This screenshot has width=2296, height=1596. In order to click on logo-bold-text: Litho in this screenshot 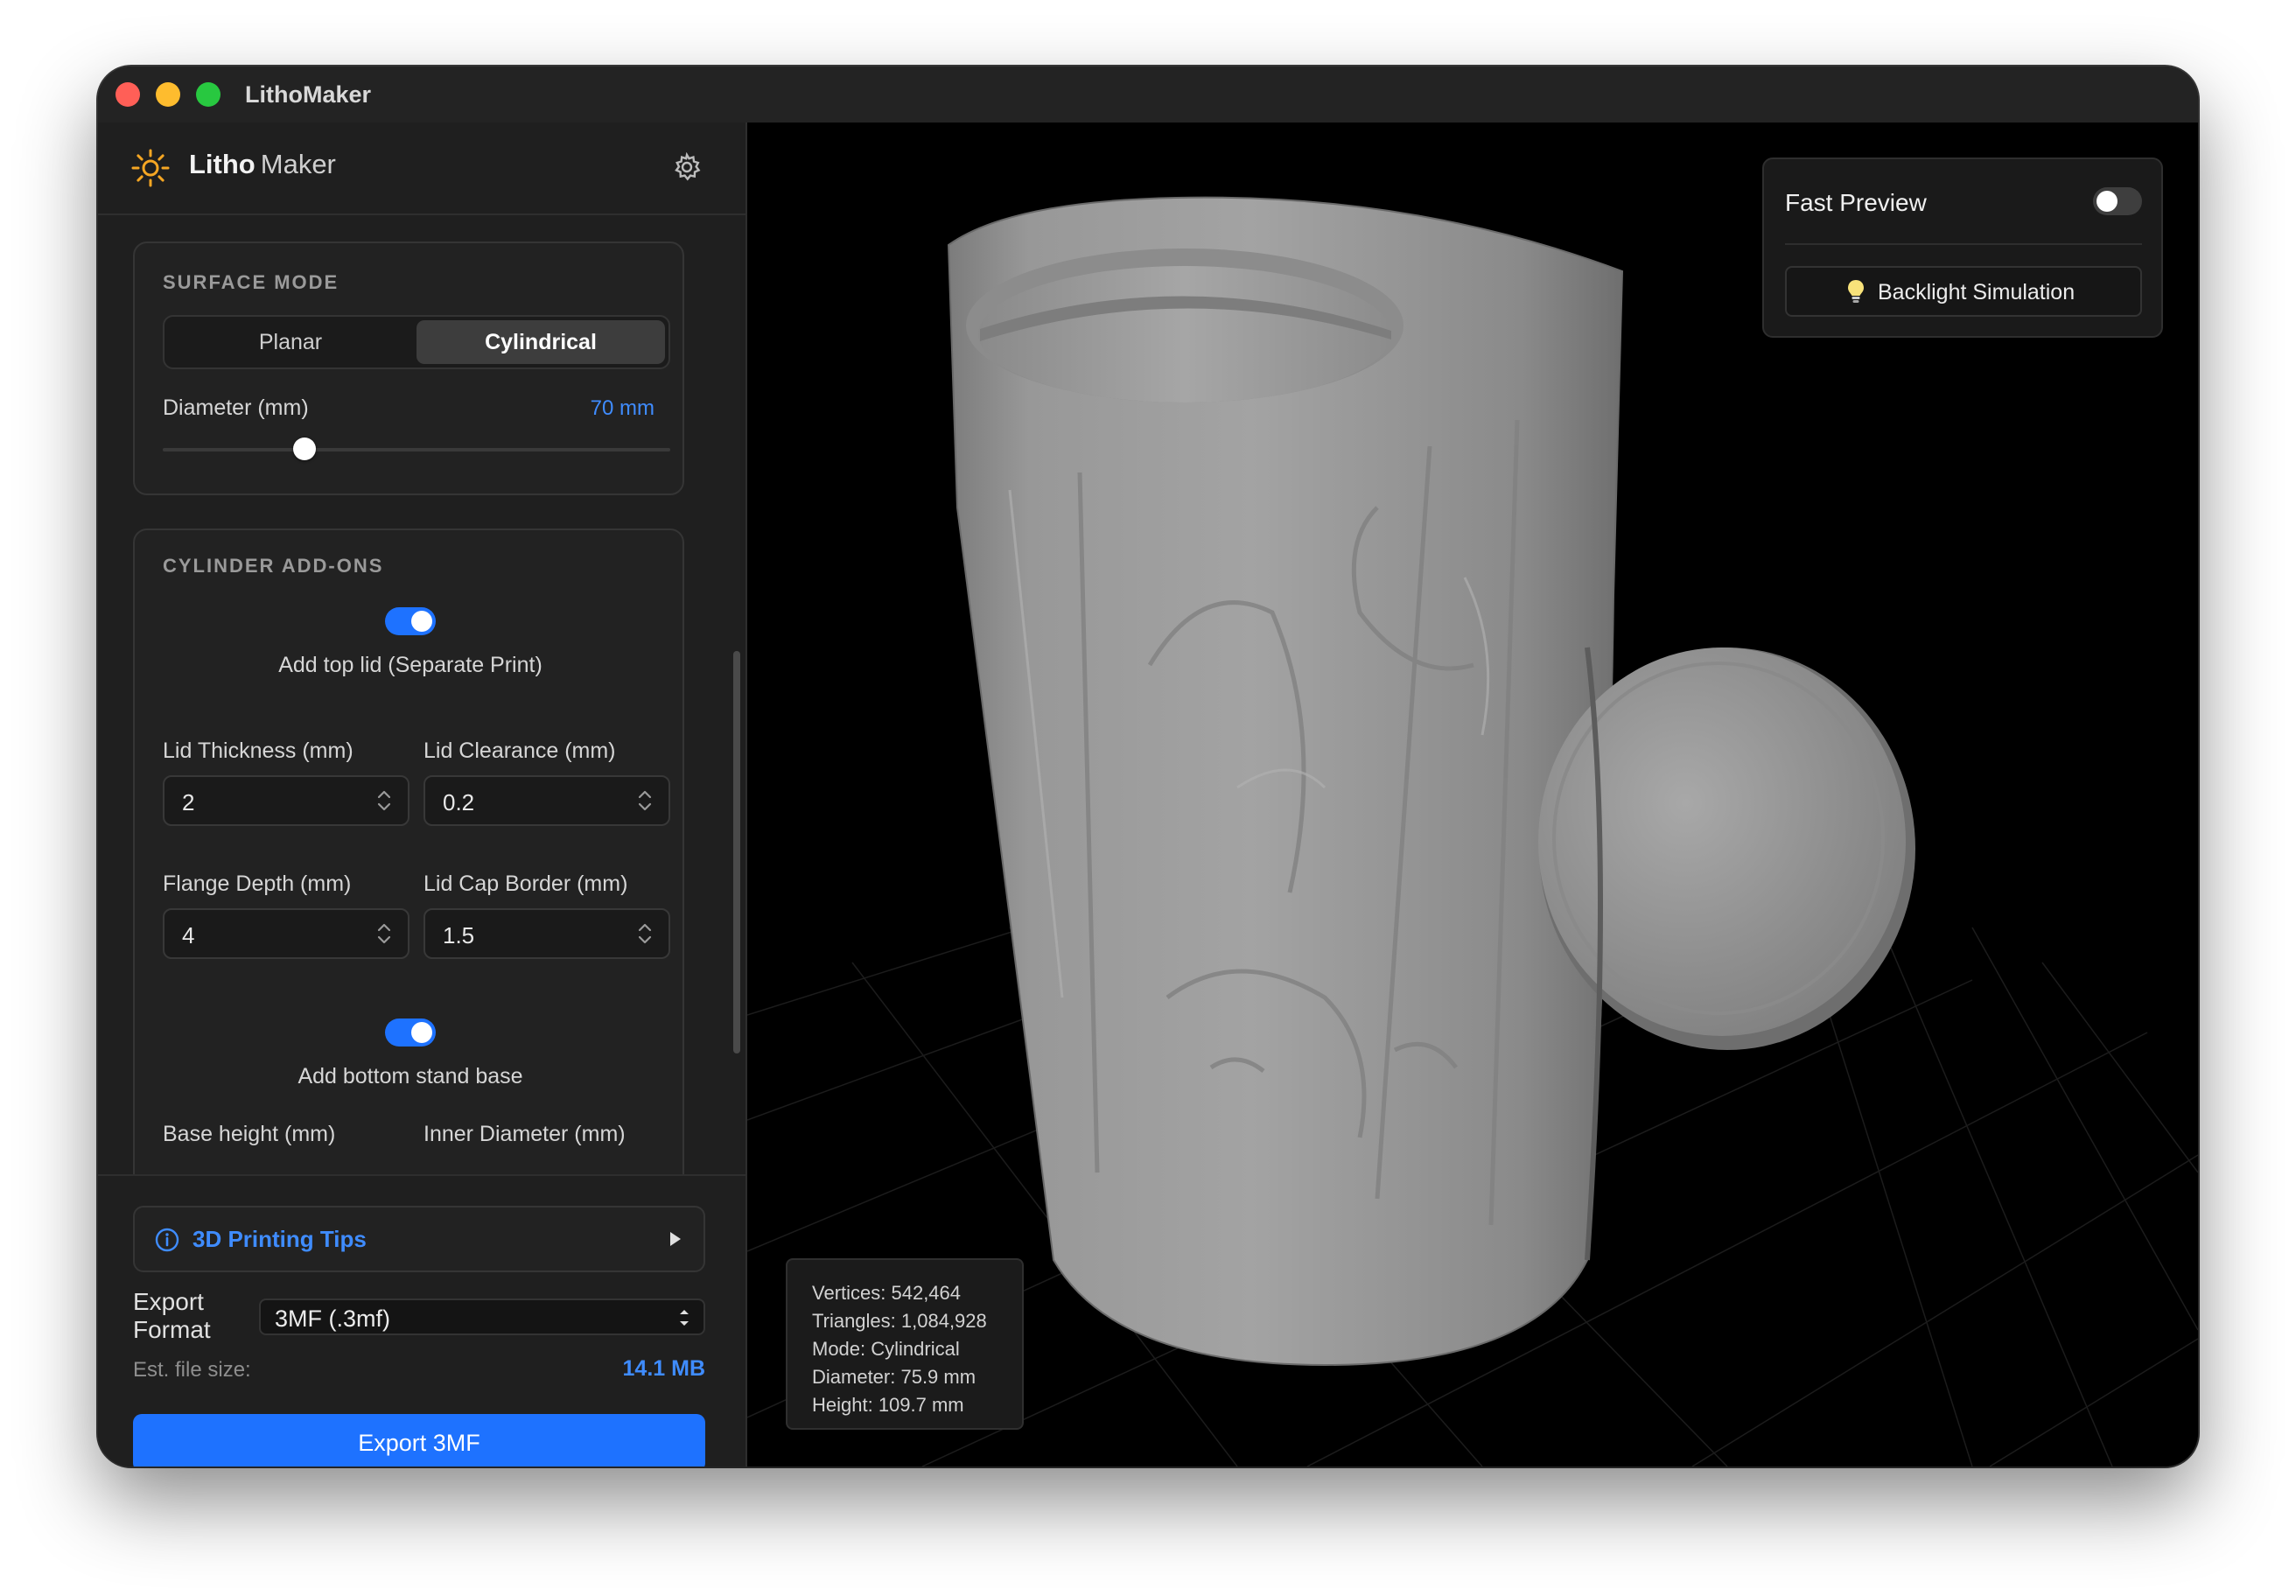, I will do `click(222, 164)`.